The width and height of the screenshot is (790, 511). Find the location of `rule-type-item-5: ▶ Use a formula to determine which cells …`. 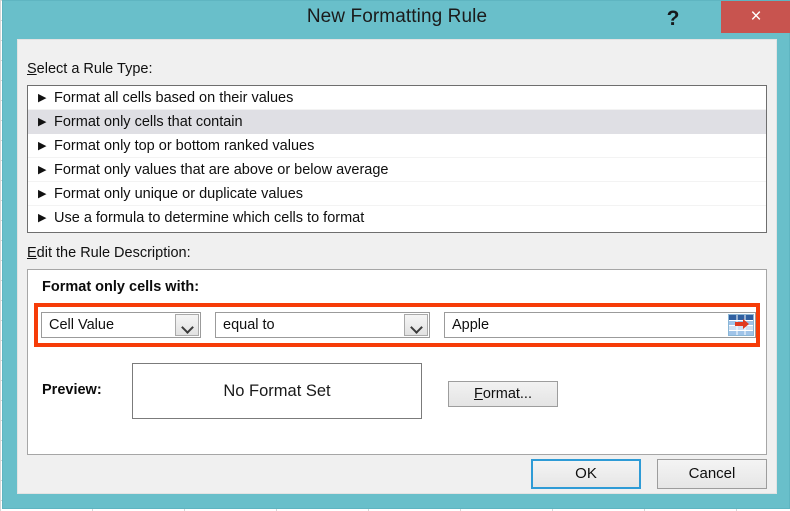

rule-type-item-5: ▶ Use a formula to determine which cells … is located at coordinates (397, 218).